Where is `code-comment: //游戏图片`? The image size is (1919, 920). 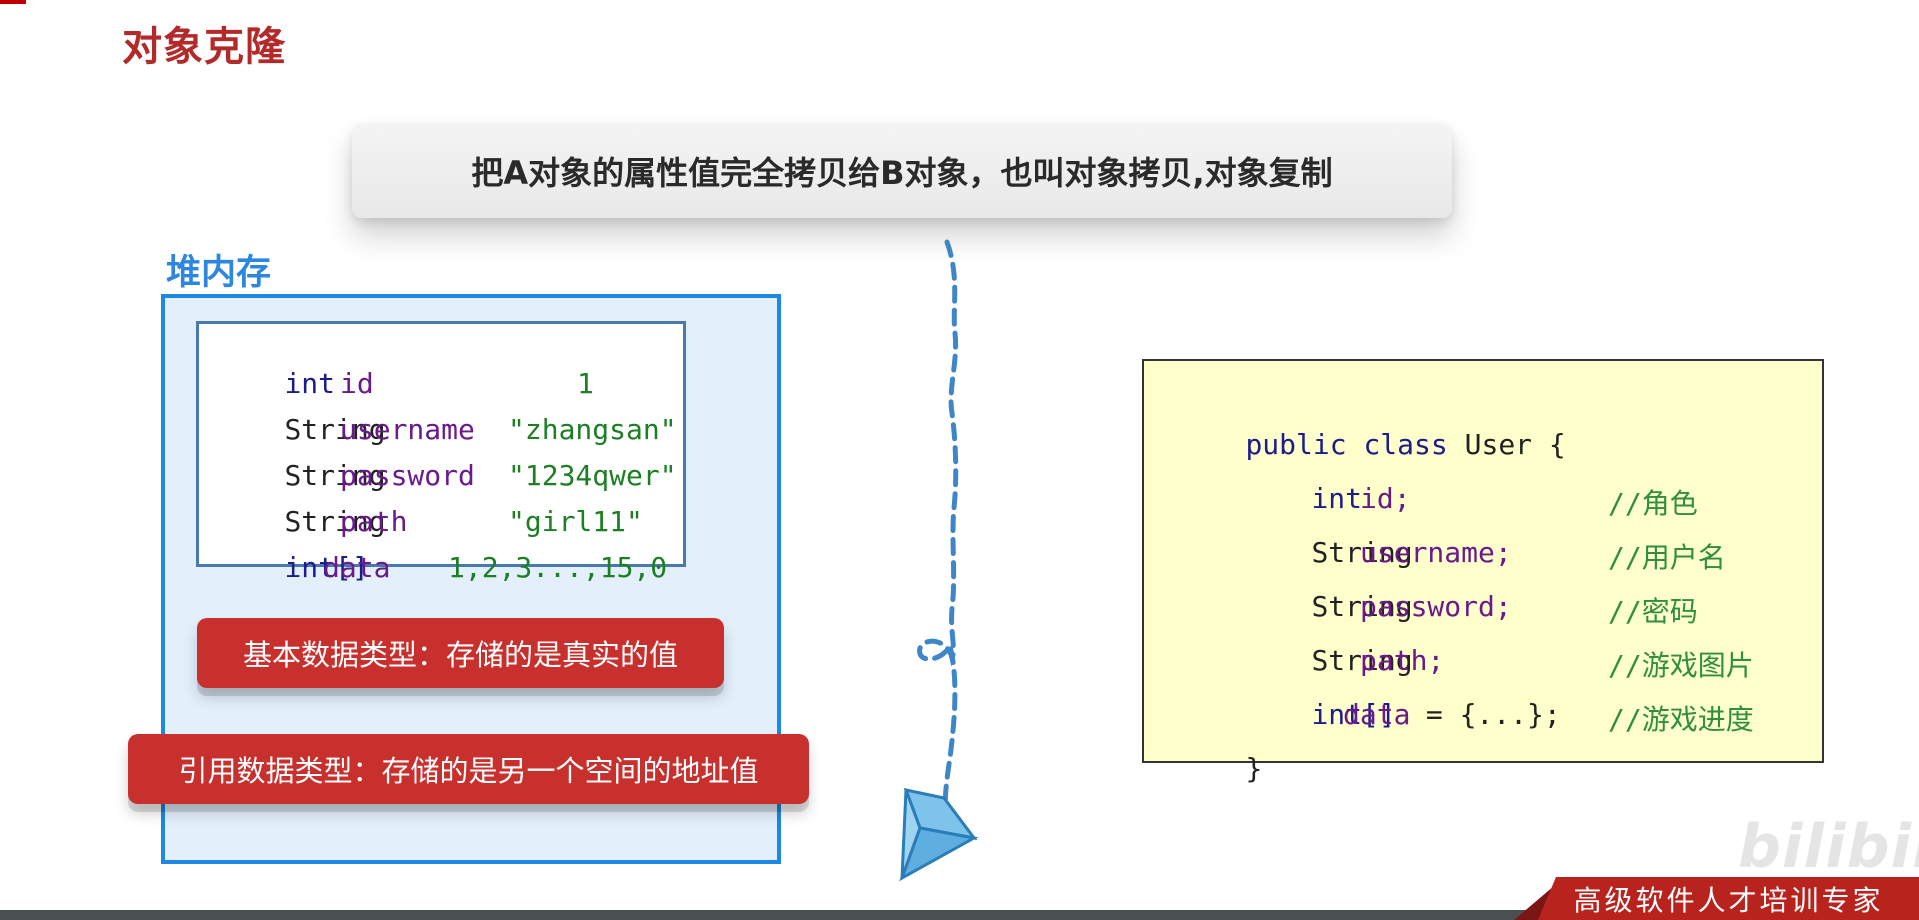
code-comment: //游戏图片 is located at coordinates (1681, 665).